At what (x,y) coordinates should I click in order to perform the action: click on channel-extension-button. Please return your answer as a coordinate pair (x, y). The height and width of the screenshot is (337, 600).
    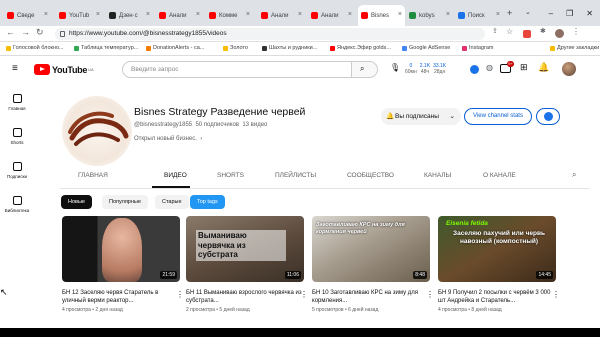
    Looking at the image, I should click on (548, 116).